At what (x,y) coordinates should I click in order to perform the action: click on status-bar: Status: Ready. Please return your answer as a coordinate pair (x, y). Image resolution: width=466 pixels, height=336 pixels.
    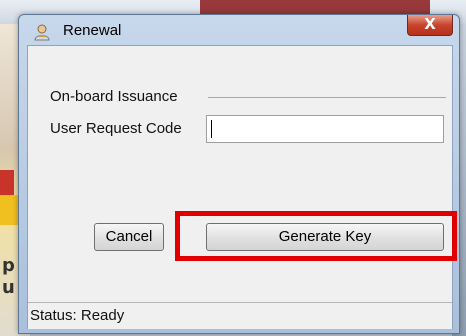
    Looking at the image, I should click on (240, 315).